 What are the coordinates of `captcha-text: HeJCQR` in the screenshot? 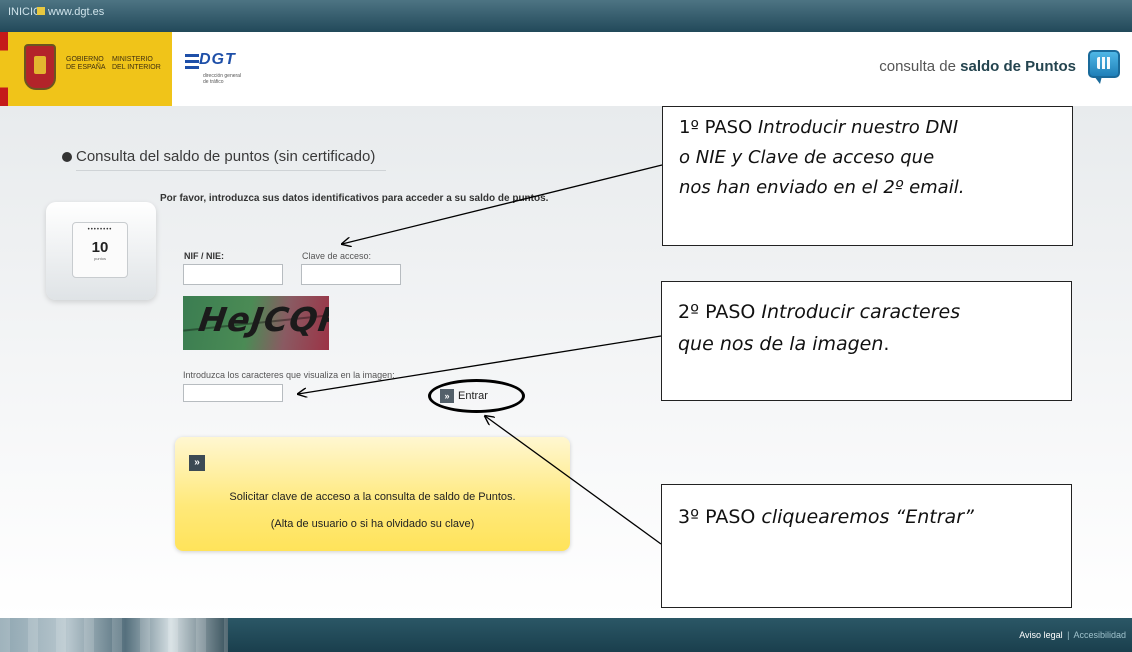 It's located at (262, 319).